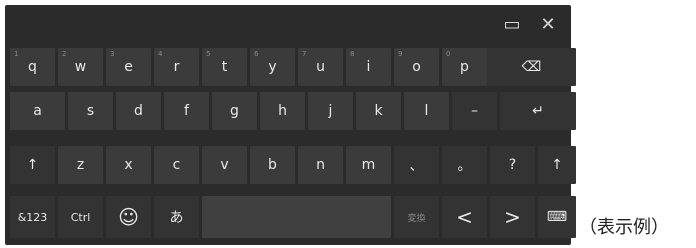  I want to click on key-l: l, so click(426, 111).